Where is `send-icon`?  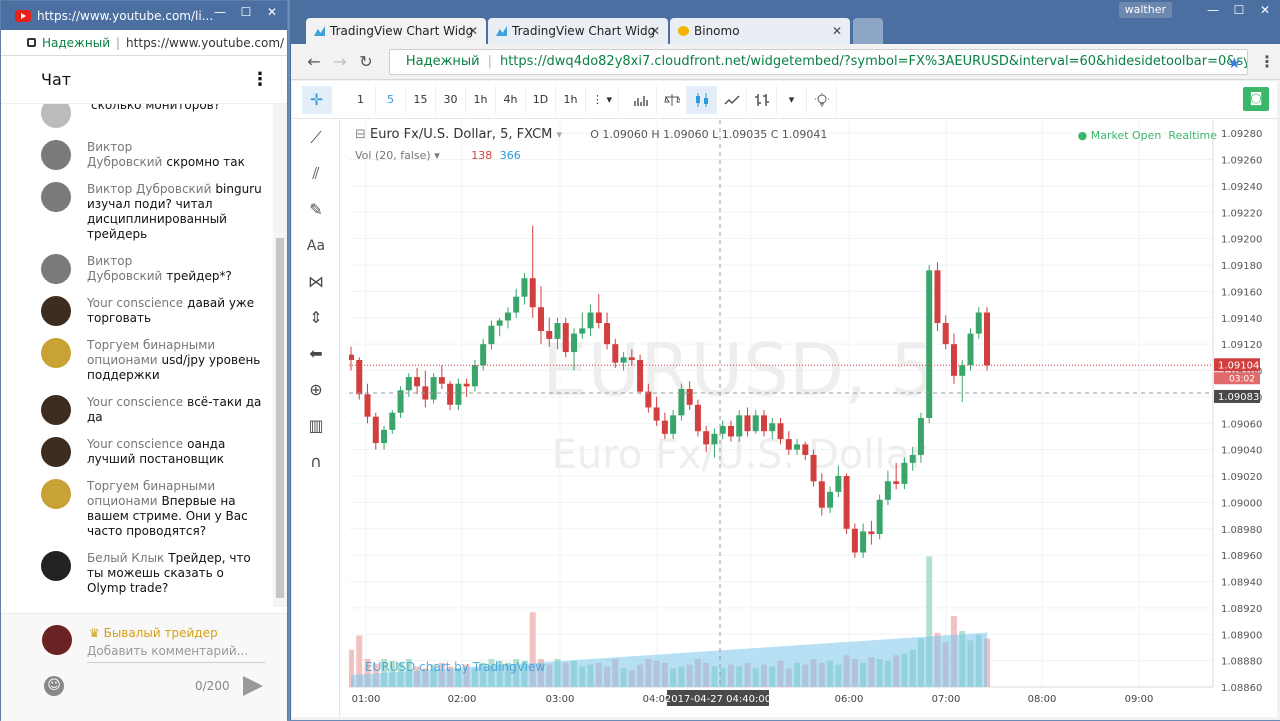
send-icon is located at coordinates (253, 686).